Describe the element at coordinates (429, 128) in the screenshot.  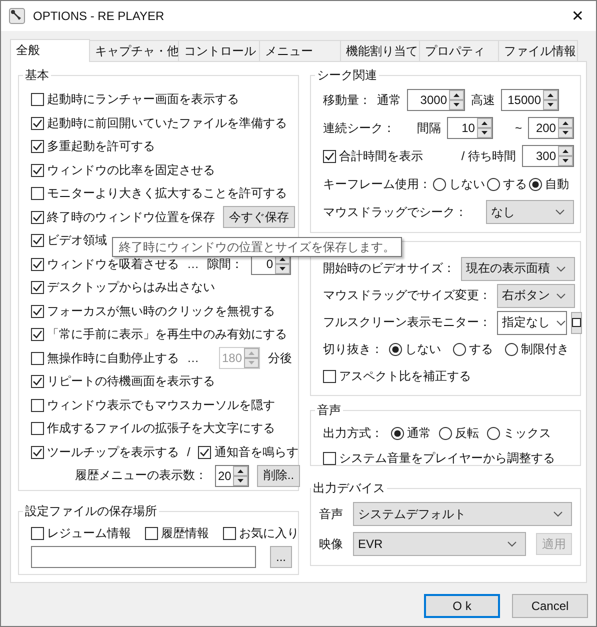
I see `option-label: 間隔` at that location.